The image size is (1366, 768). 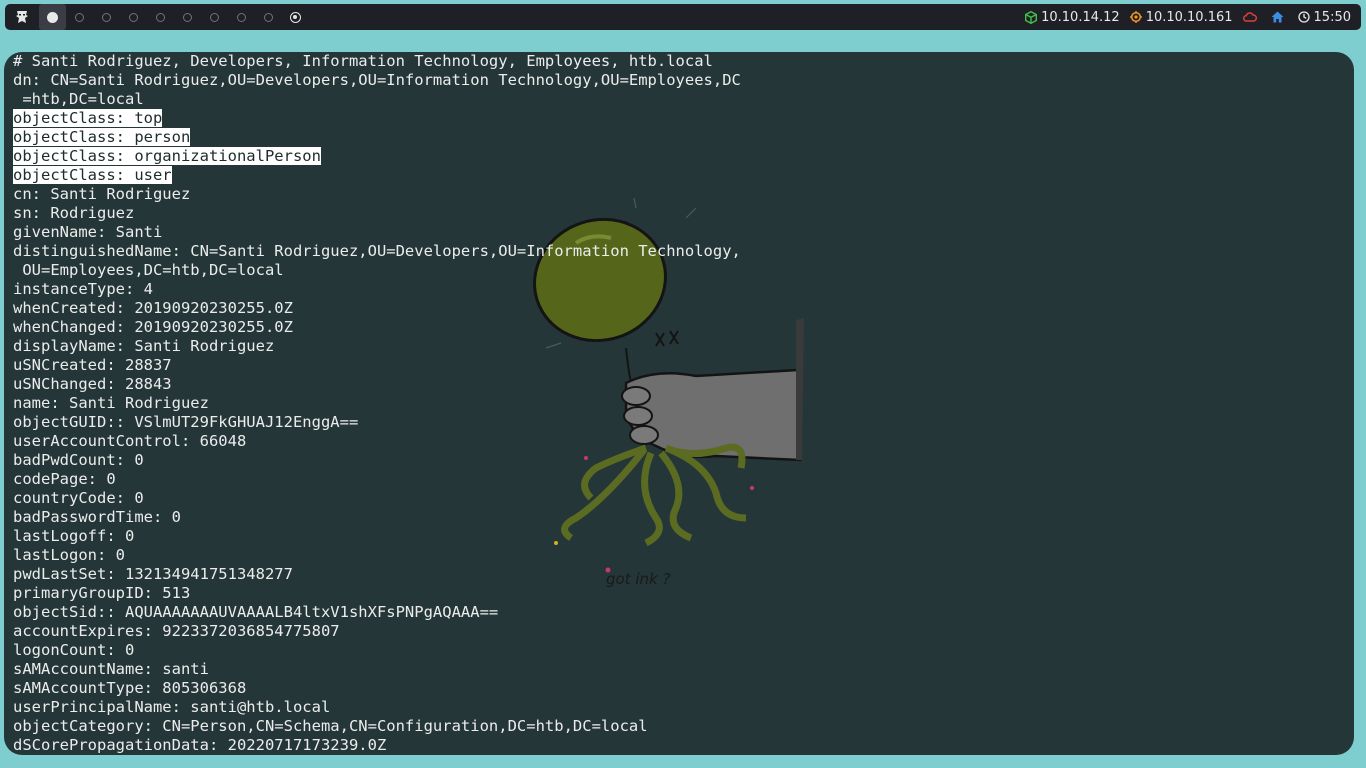 I want to click on home-button, so click(x=1279, y=17).